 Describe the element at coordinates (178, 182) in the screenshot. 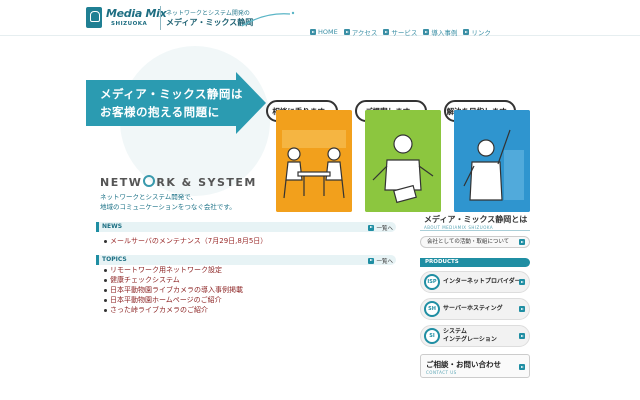

I see `network-system-heading: NETW RK & SYSTEM` at that location.